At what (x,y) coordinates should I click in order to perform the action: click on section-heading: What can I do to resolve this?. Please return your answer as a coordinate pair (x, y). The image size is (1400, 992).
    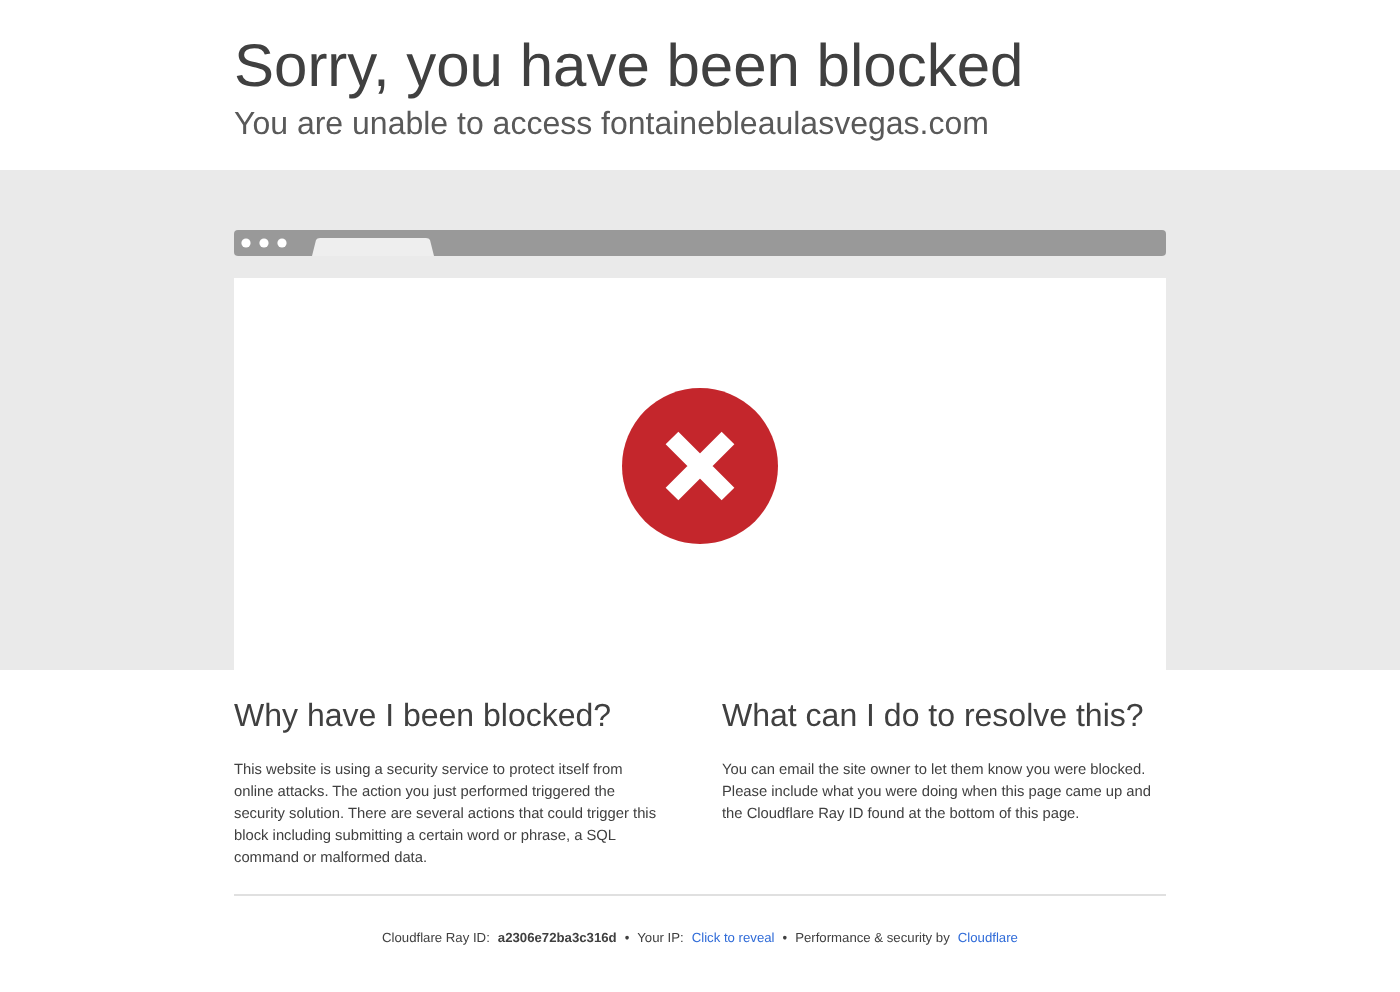
    Looking at the image, I should click on (934, 718).